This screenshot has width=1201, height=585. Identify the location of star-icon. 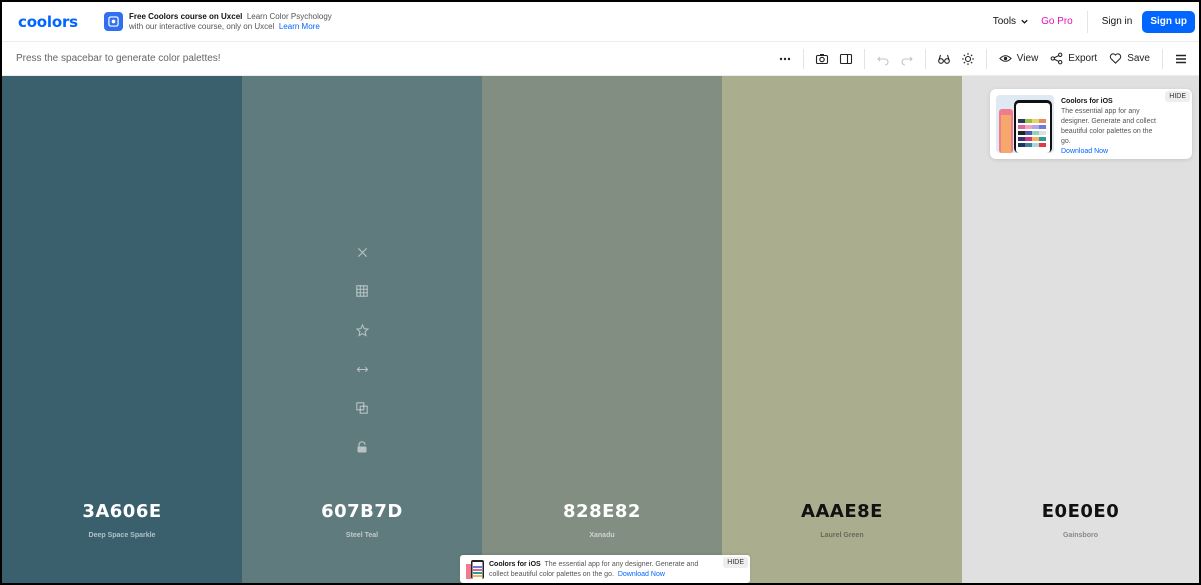
(362, 330).